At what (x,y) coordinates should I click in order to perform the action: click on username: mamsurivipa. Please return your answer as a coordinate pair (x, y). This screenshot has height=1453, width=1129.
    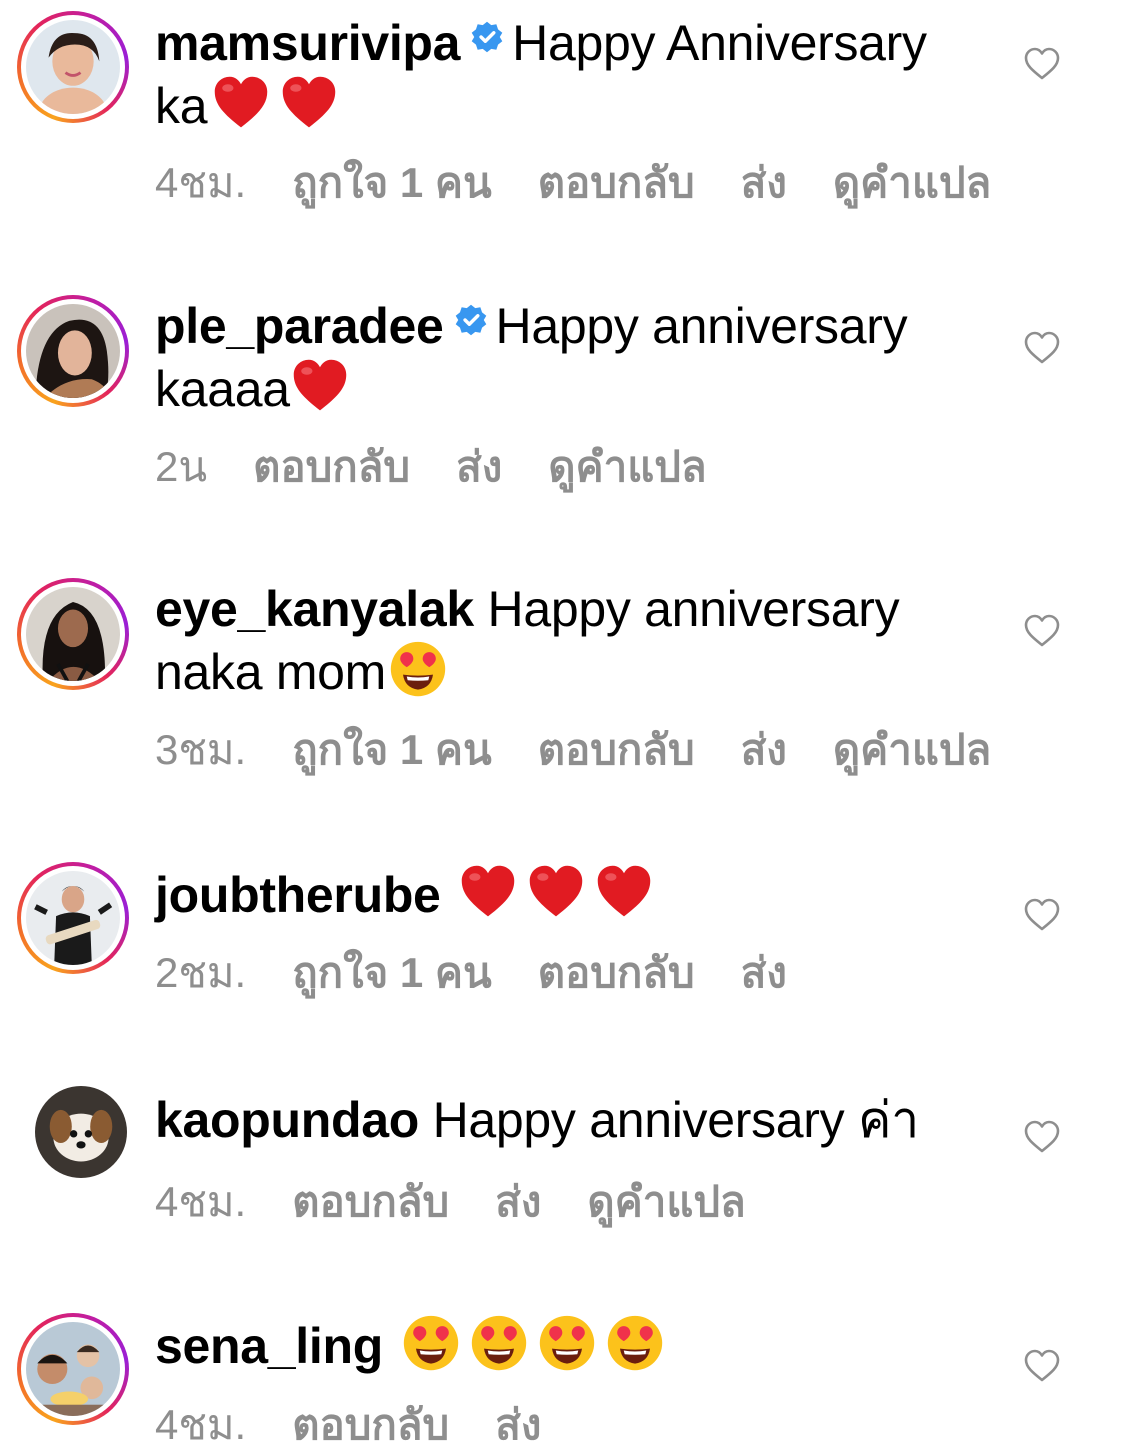
    Looking at the image, I should click on (307, 43).